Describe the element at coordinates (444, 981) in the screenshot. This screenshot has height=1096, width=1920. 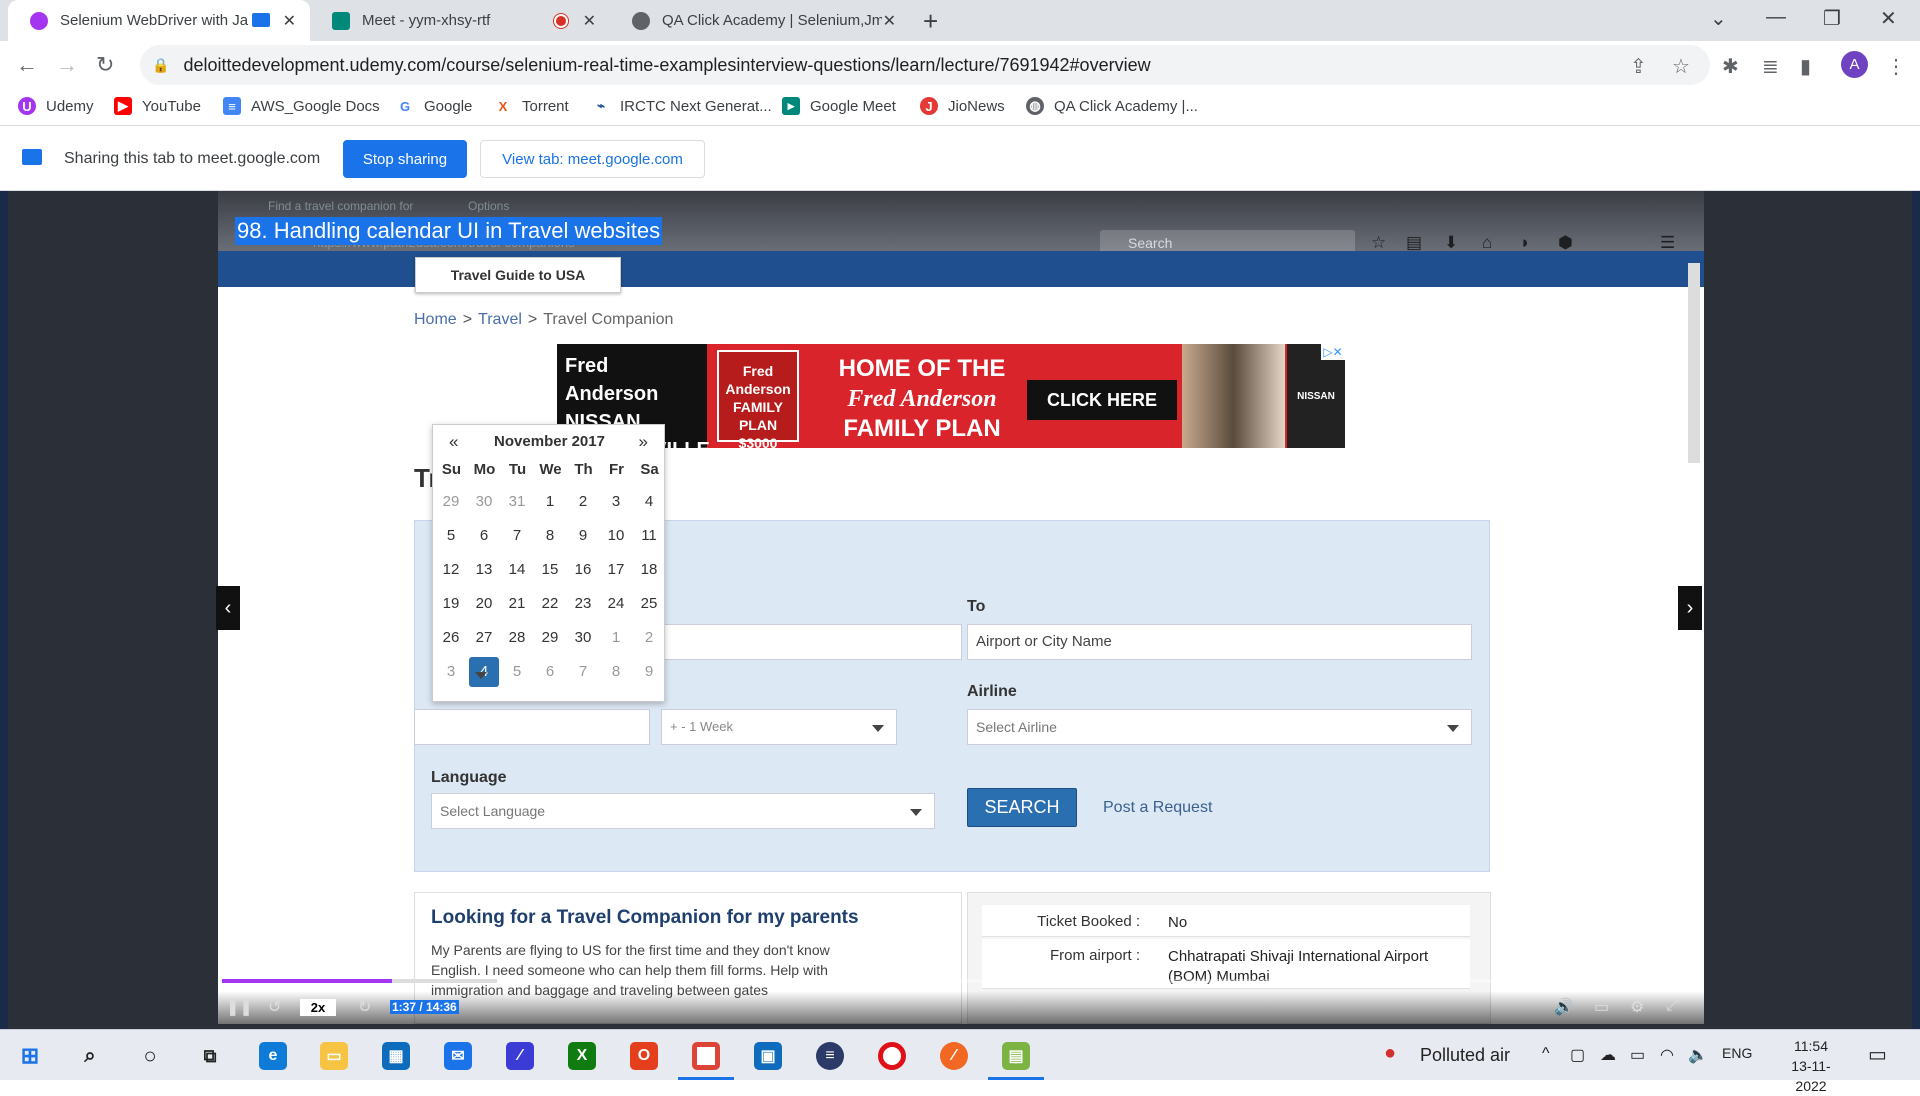
I see `progress-buffered` at that location.